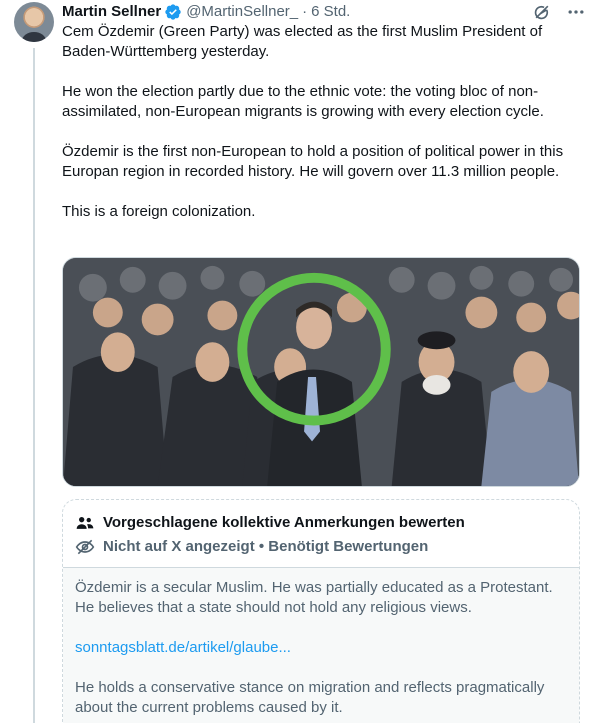 This screenshot has height=723, width=598. What do you see at coordinates (111, 12) in the screenshot?
I see `author-name: Martin Sellner` at bounding box center [111, 12].